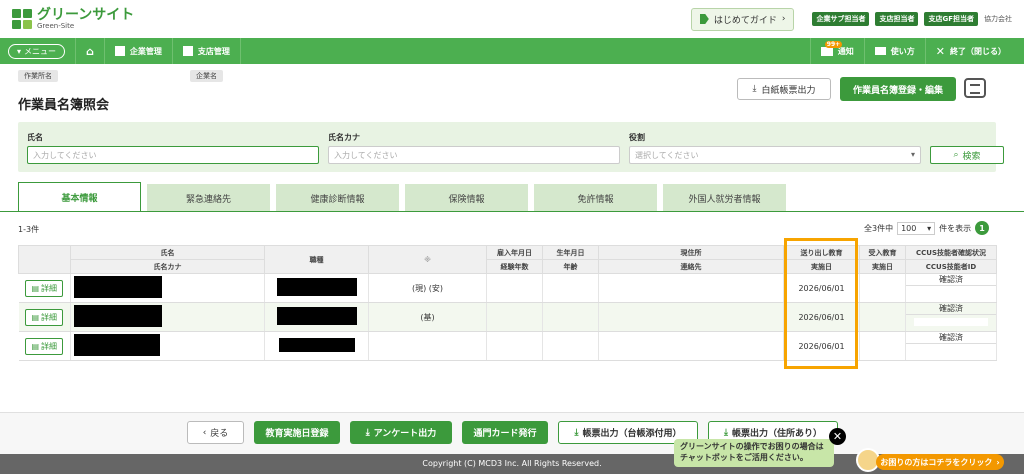 Image resolution: width=1024 pixels, height=474 pixels. What do you see at coordinates (213, 51) in the screenshot?
I see `nav-label: 支店管理` at bounding box center [213, 51].